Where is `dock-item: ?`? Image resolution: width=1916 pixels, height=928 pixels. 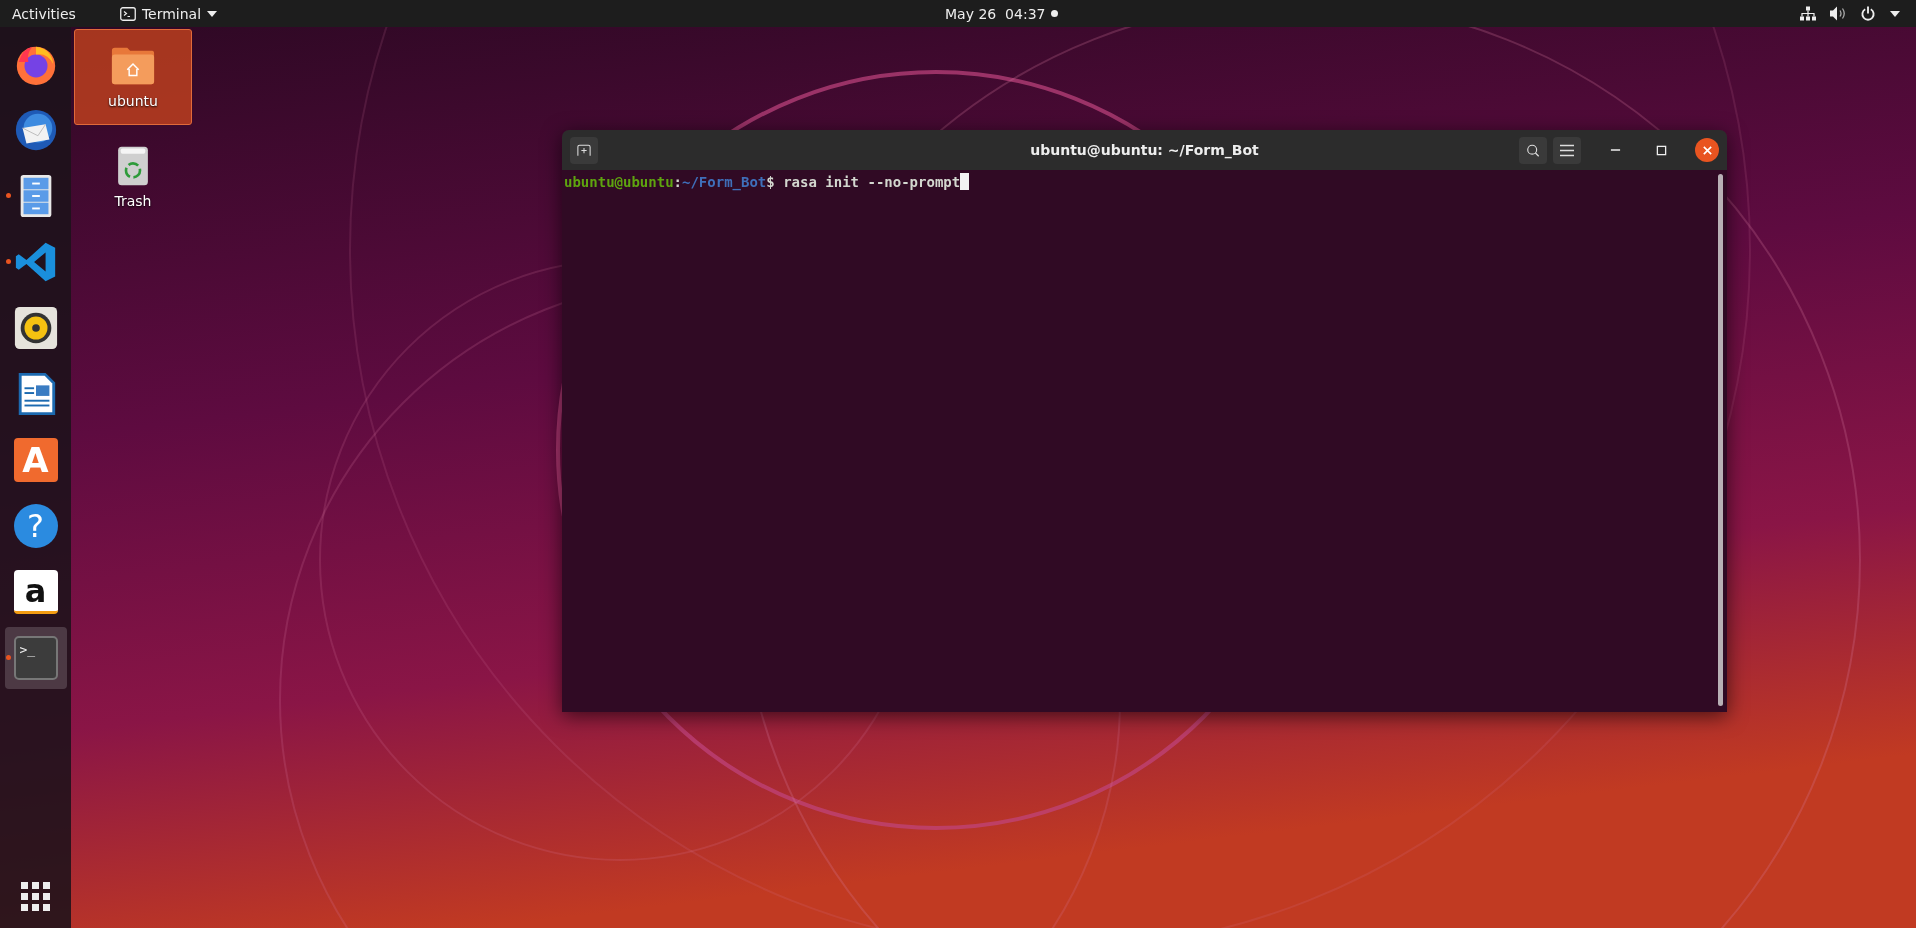
dock-item: ? is located at coordinates (35, 526).